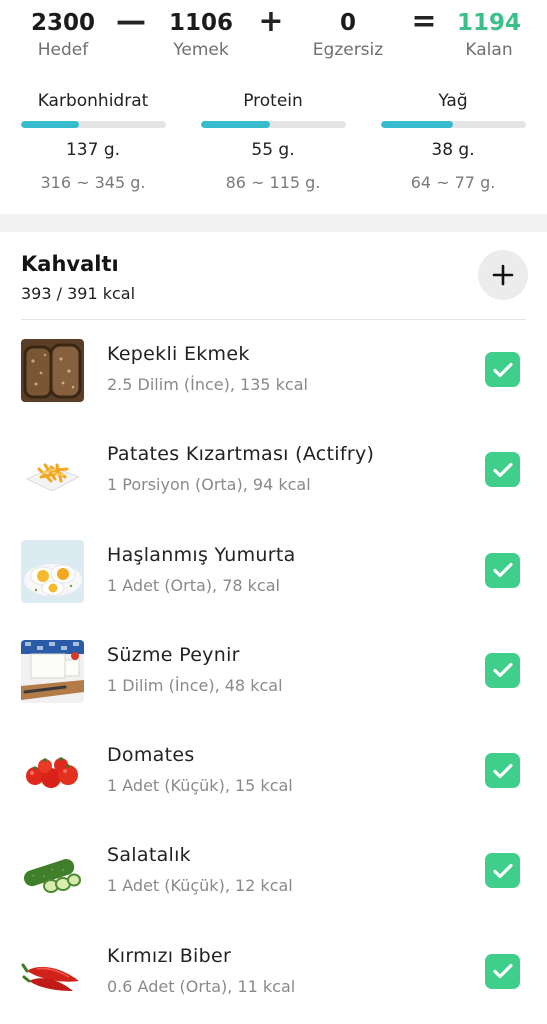 The width and height of the screenshot is (547, 1024). What do you see at coordinates (173, 654) in the screenshot?
I see `food-name: Süzme Peynir` at bounding box center [173, 654].